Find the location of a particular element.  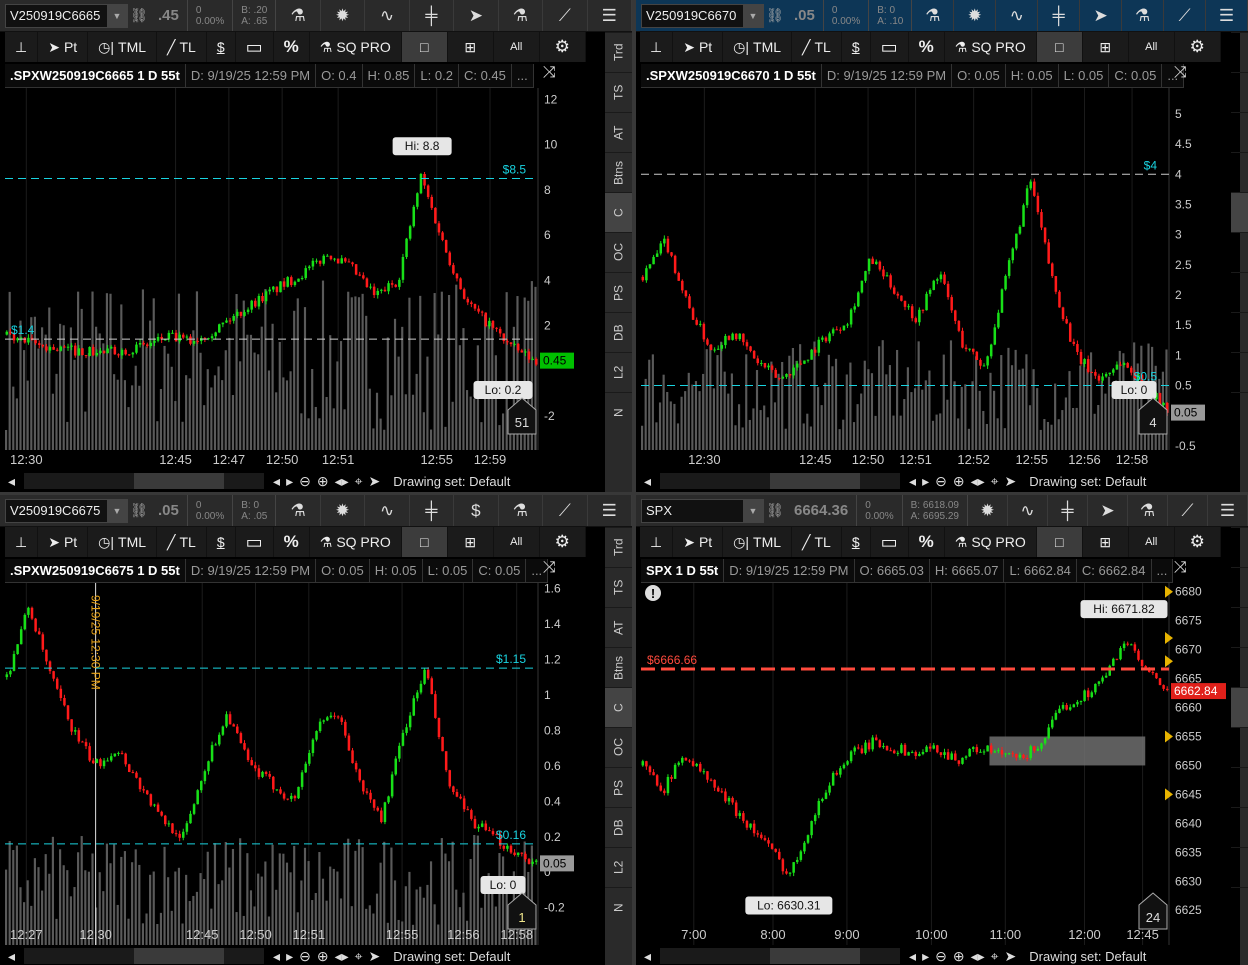

side-tab-l2: L2 is located at coordinates (618, 867).